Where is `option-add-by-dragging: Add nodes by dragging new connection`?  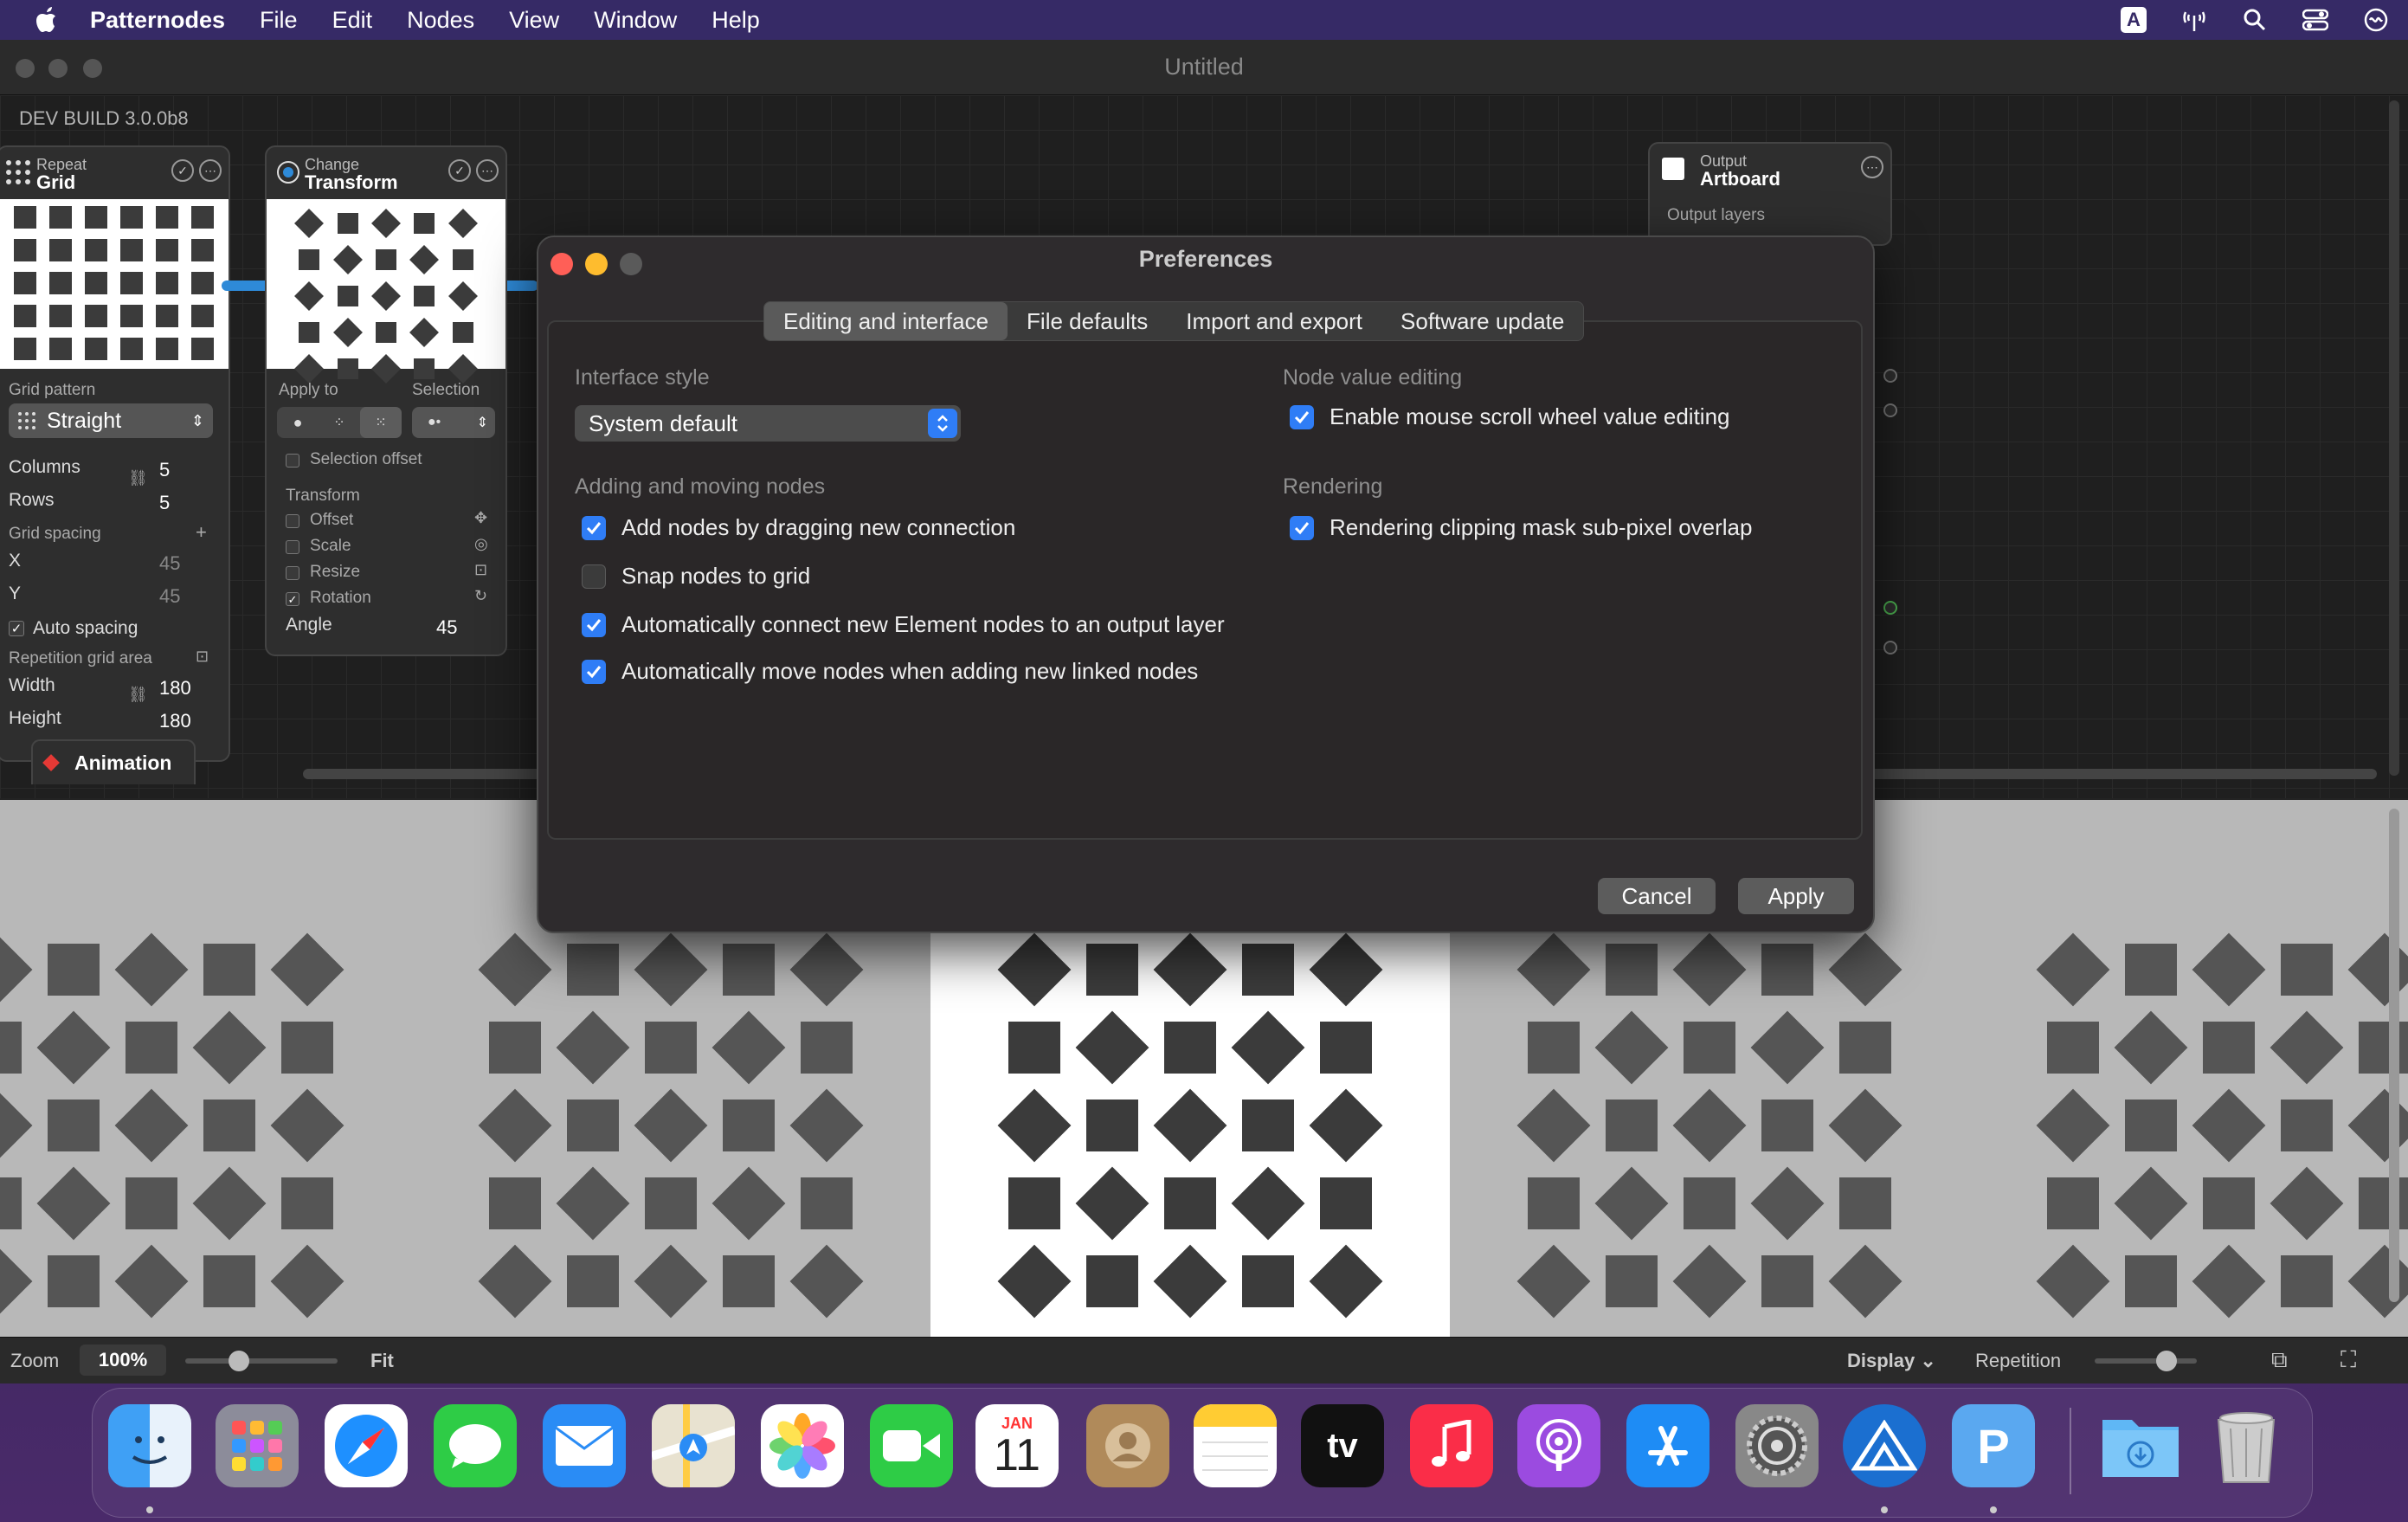 option-add-by-dragging: Add nodes by dragging new connection is located at coordinates (798, 527).